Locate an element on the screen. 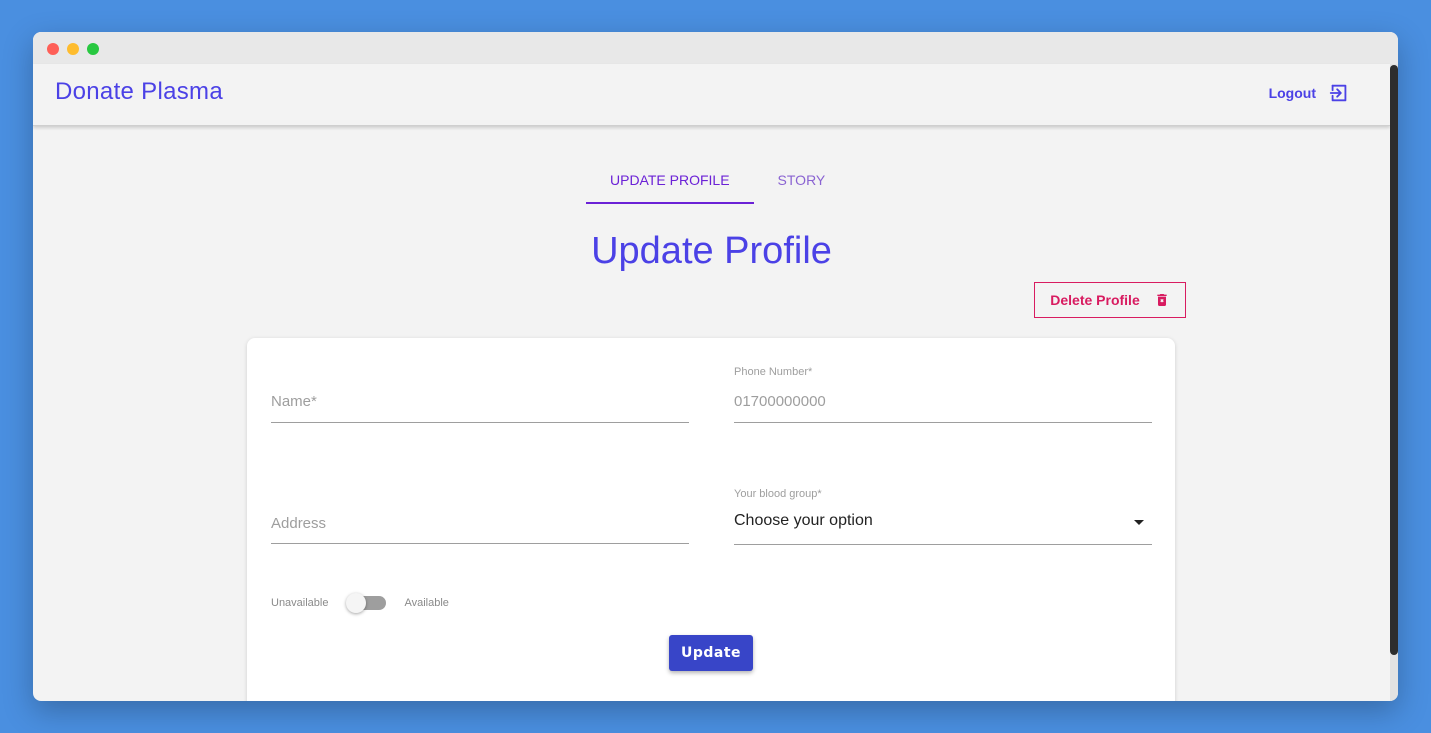 This screenshot has width=1431, height=733. address-underline is located at coordinates (480, 543).